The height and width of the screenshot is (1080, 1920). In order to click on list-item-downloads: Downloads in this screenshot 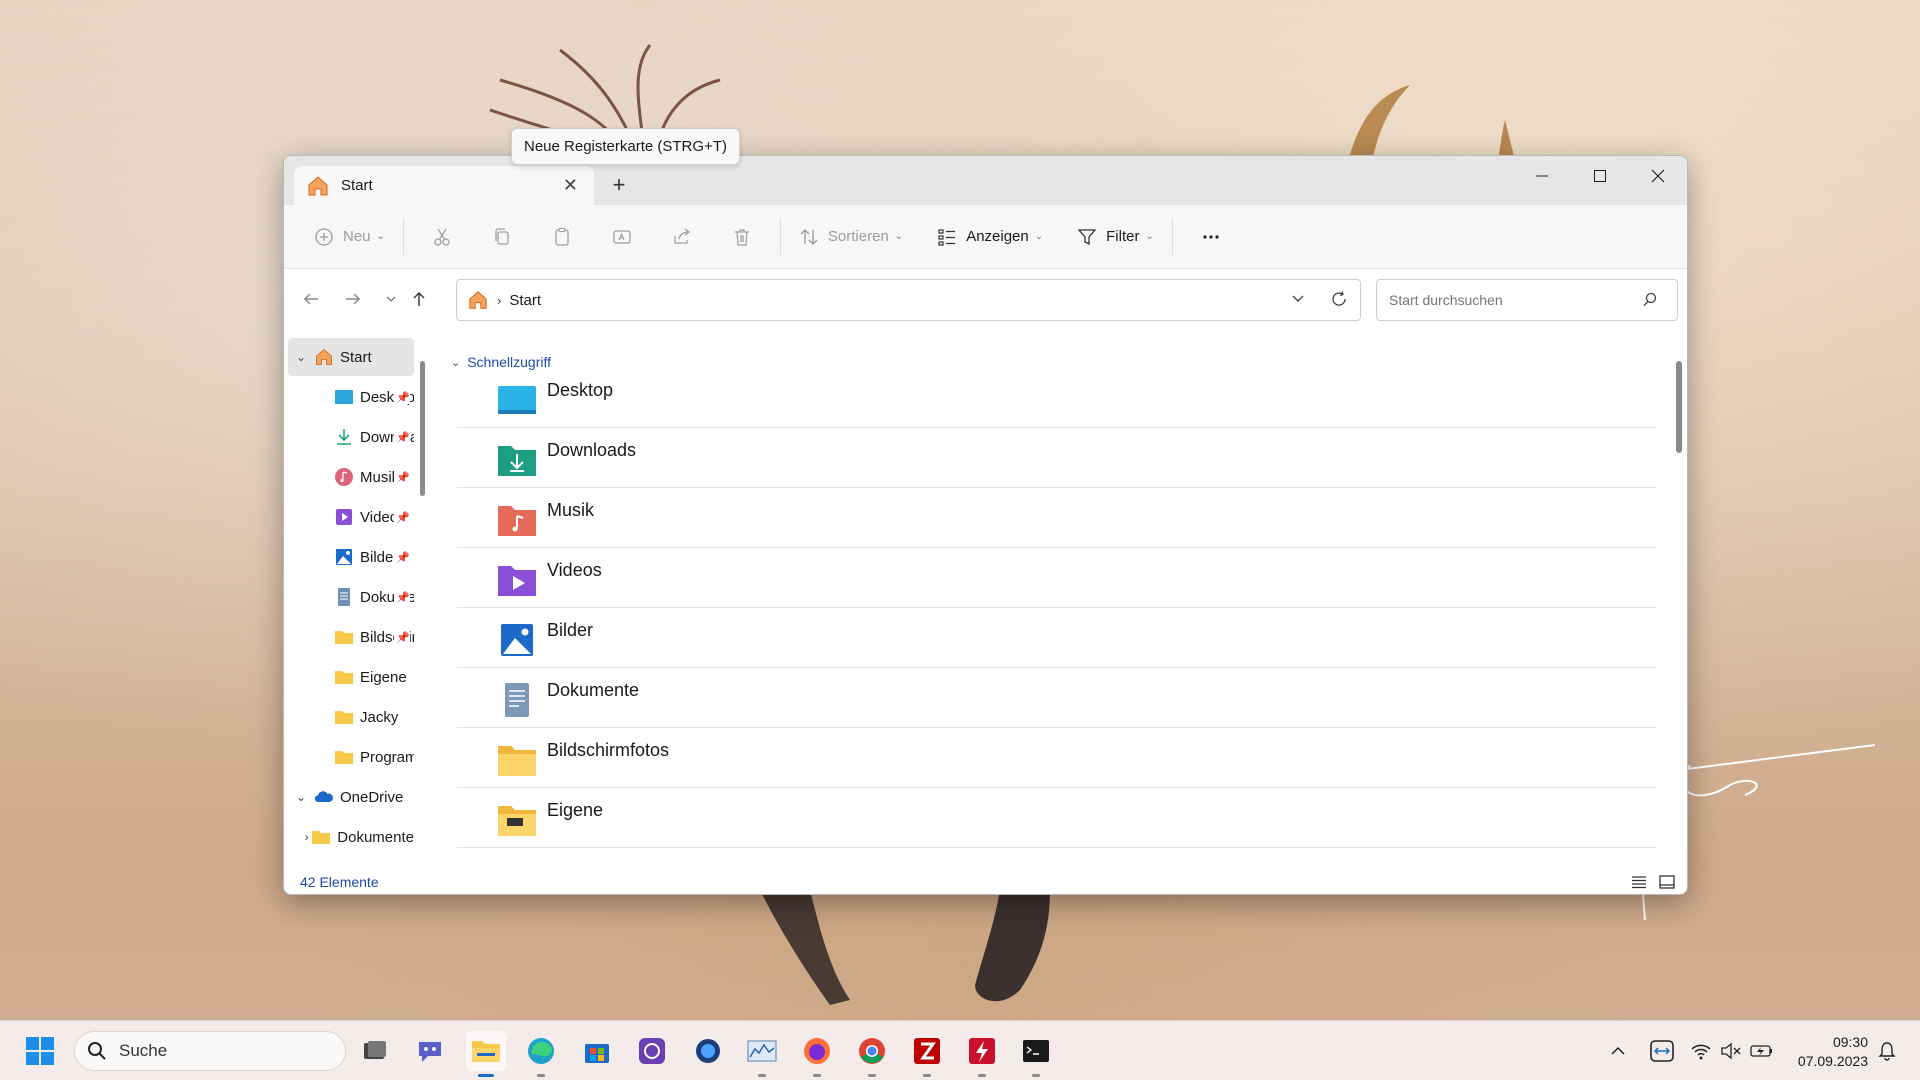, I will do `click(1057, 458)`.